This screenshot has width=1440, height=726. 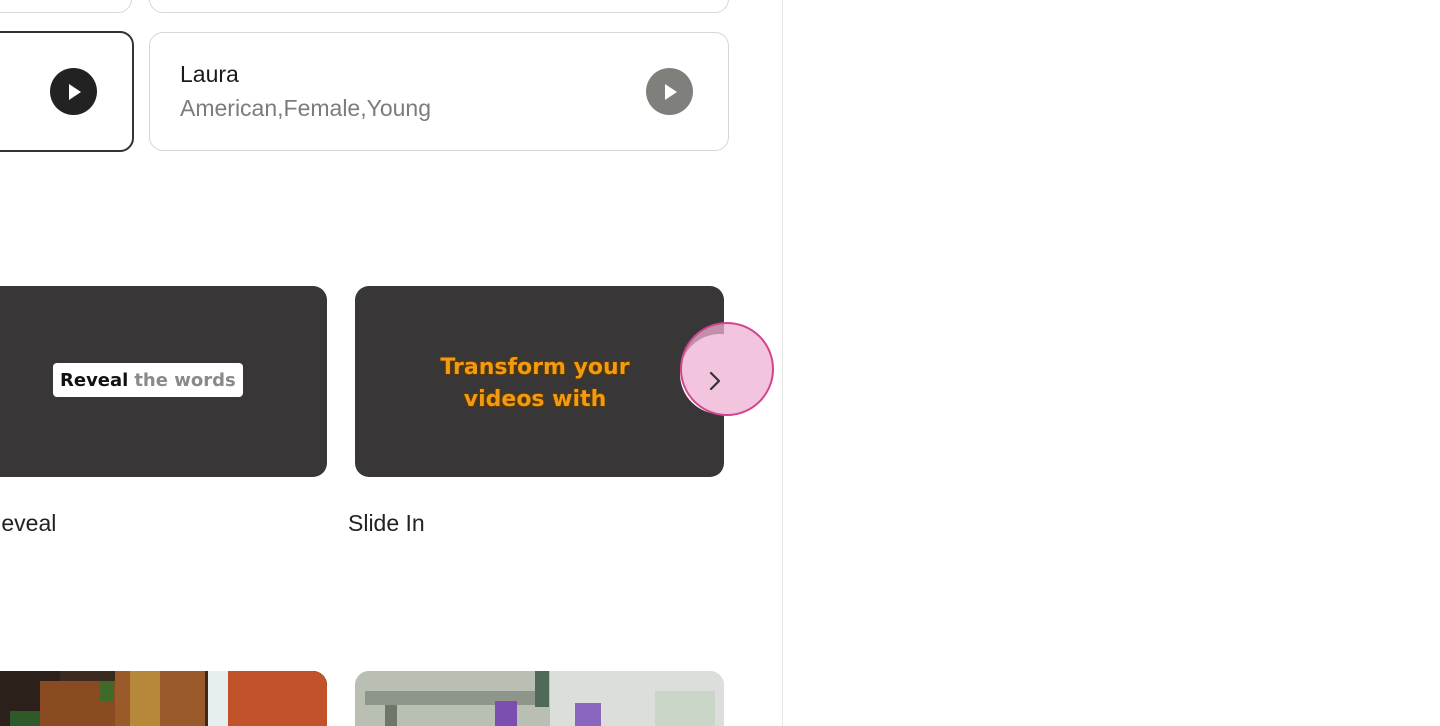 I want to click on carousel-next-button, so click(x=727, y=369).